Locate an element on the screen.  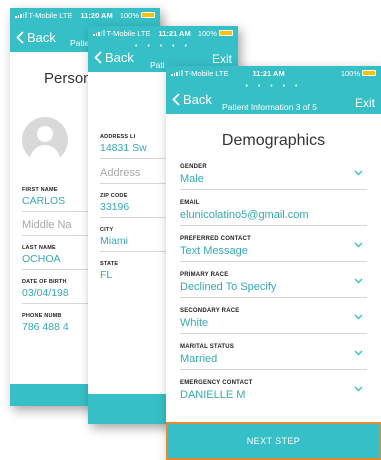
field-label: EMERGENCY CONTACT is located at coordinates (216, 383).